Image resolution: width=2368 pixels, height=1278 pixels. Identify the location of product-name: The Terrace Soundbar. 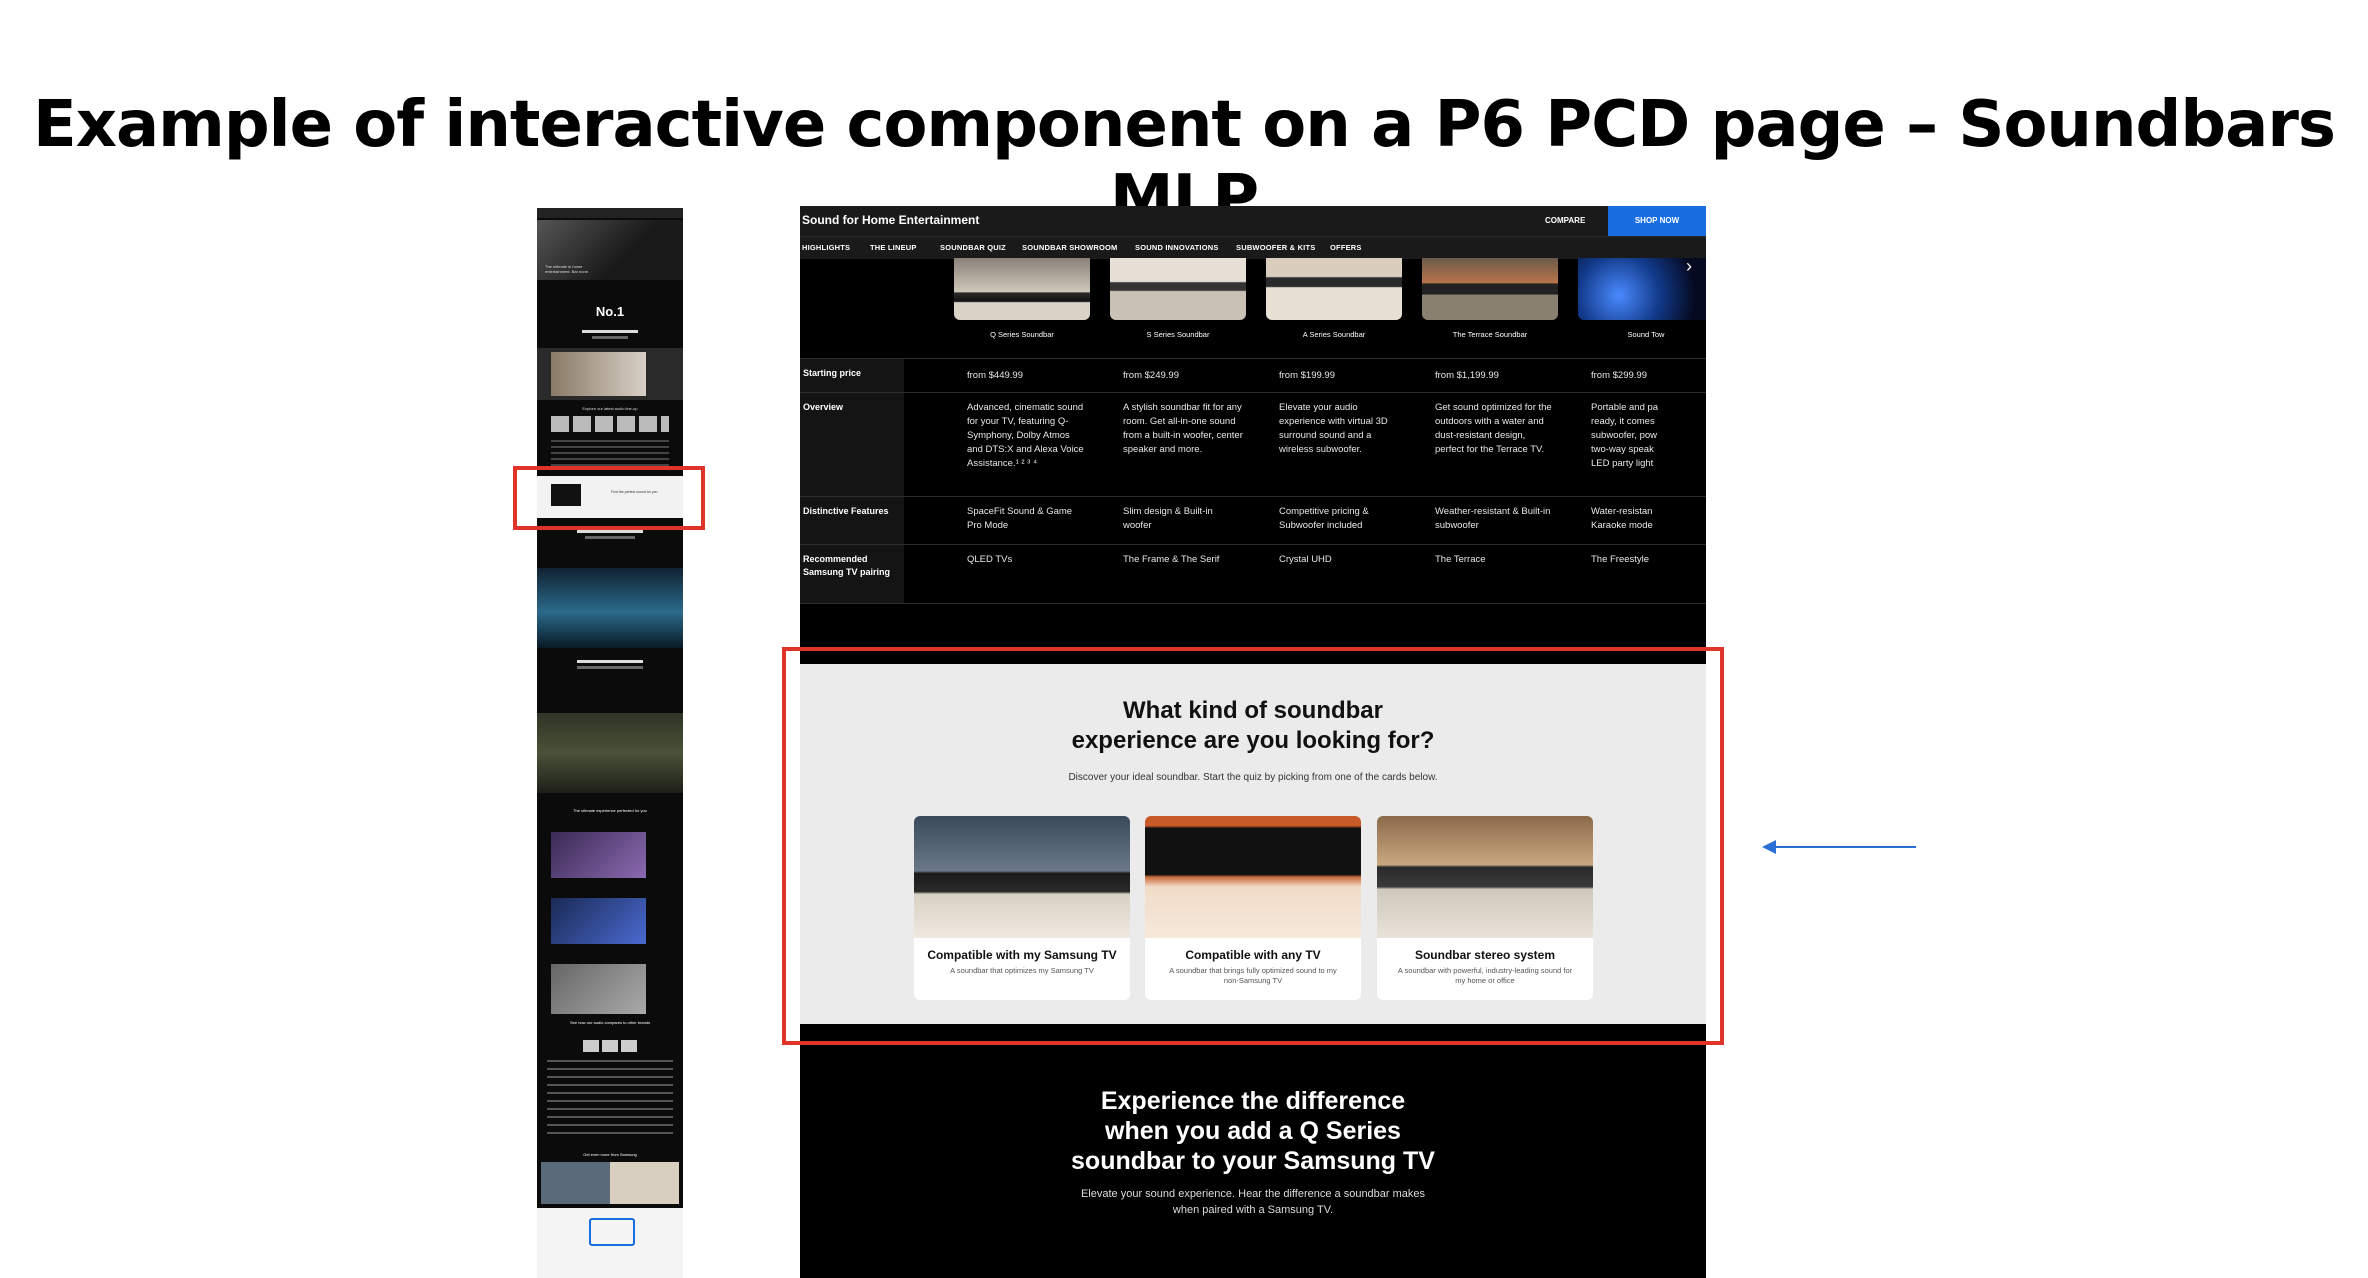
(1490, 334).